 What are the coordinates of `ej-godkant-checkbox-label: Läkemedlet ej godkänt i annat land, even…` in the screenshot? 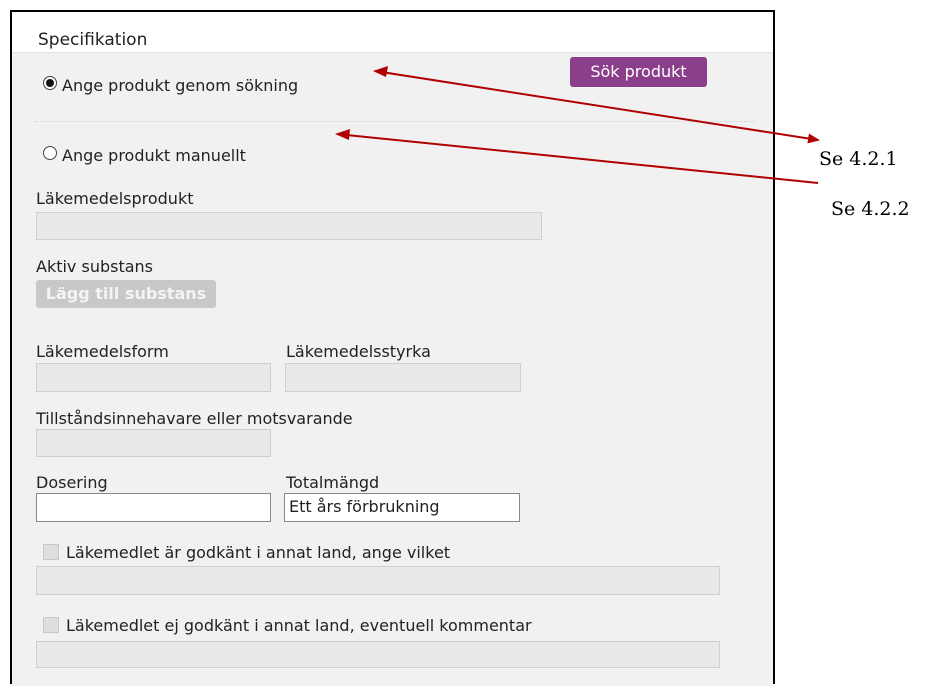 It's located at (299, 625).